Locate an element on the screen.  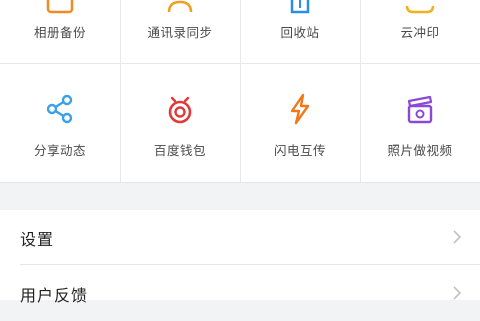
photo-backup-icon is located at coordinates (60, 7).